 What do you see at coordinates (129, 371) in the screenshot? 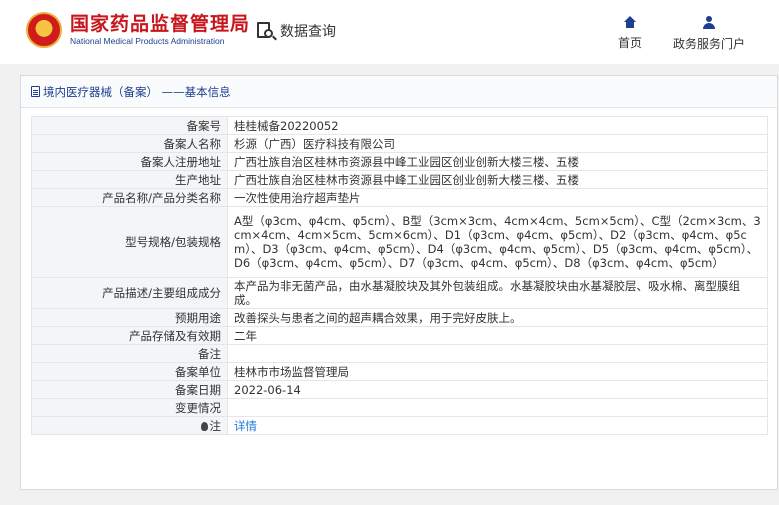
I see `row-label: 备案单位` at bounding box center [129, 371].